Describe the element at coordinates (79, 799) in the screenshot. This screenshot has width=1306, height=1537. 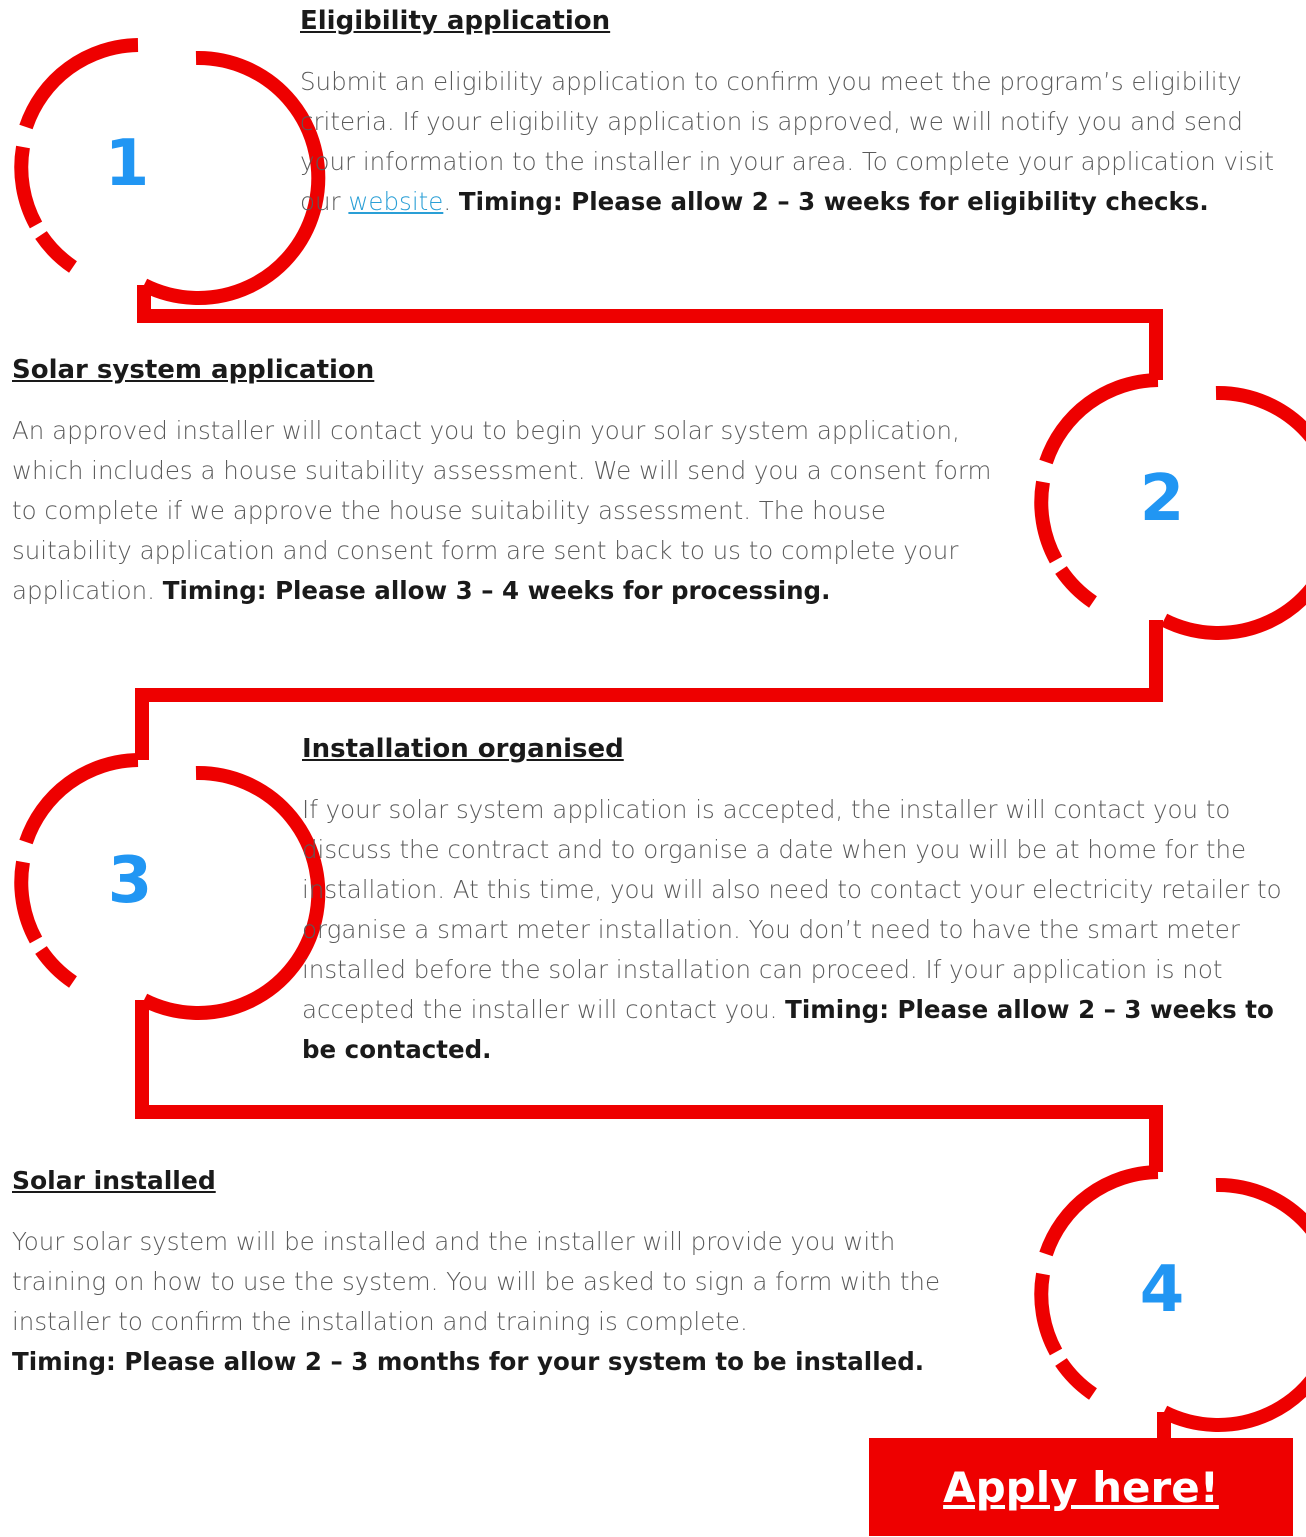
I see `step-3-ring-arc-top` at that location.